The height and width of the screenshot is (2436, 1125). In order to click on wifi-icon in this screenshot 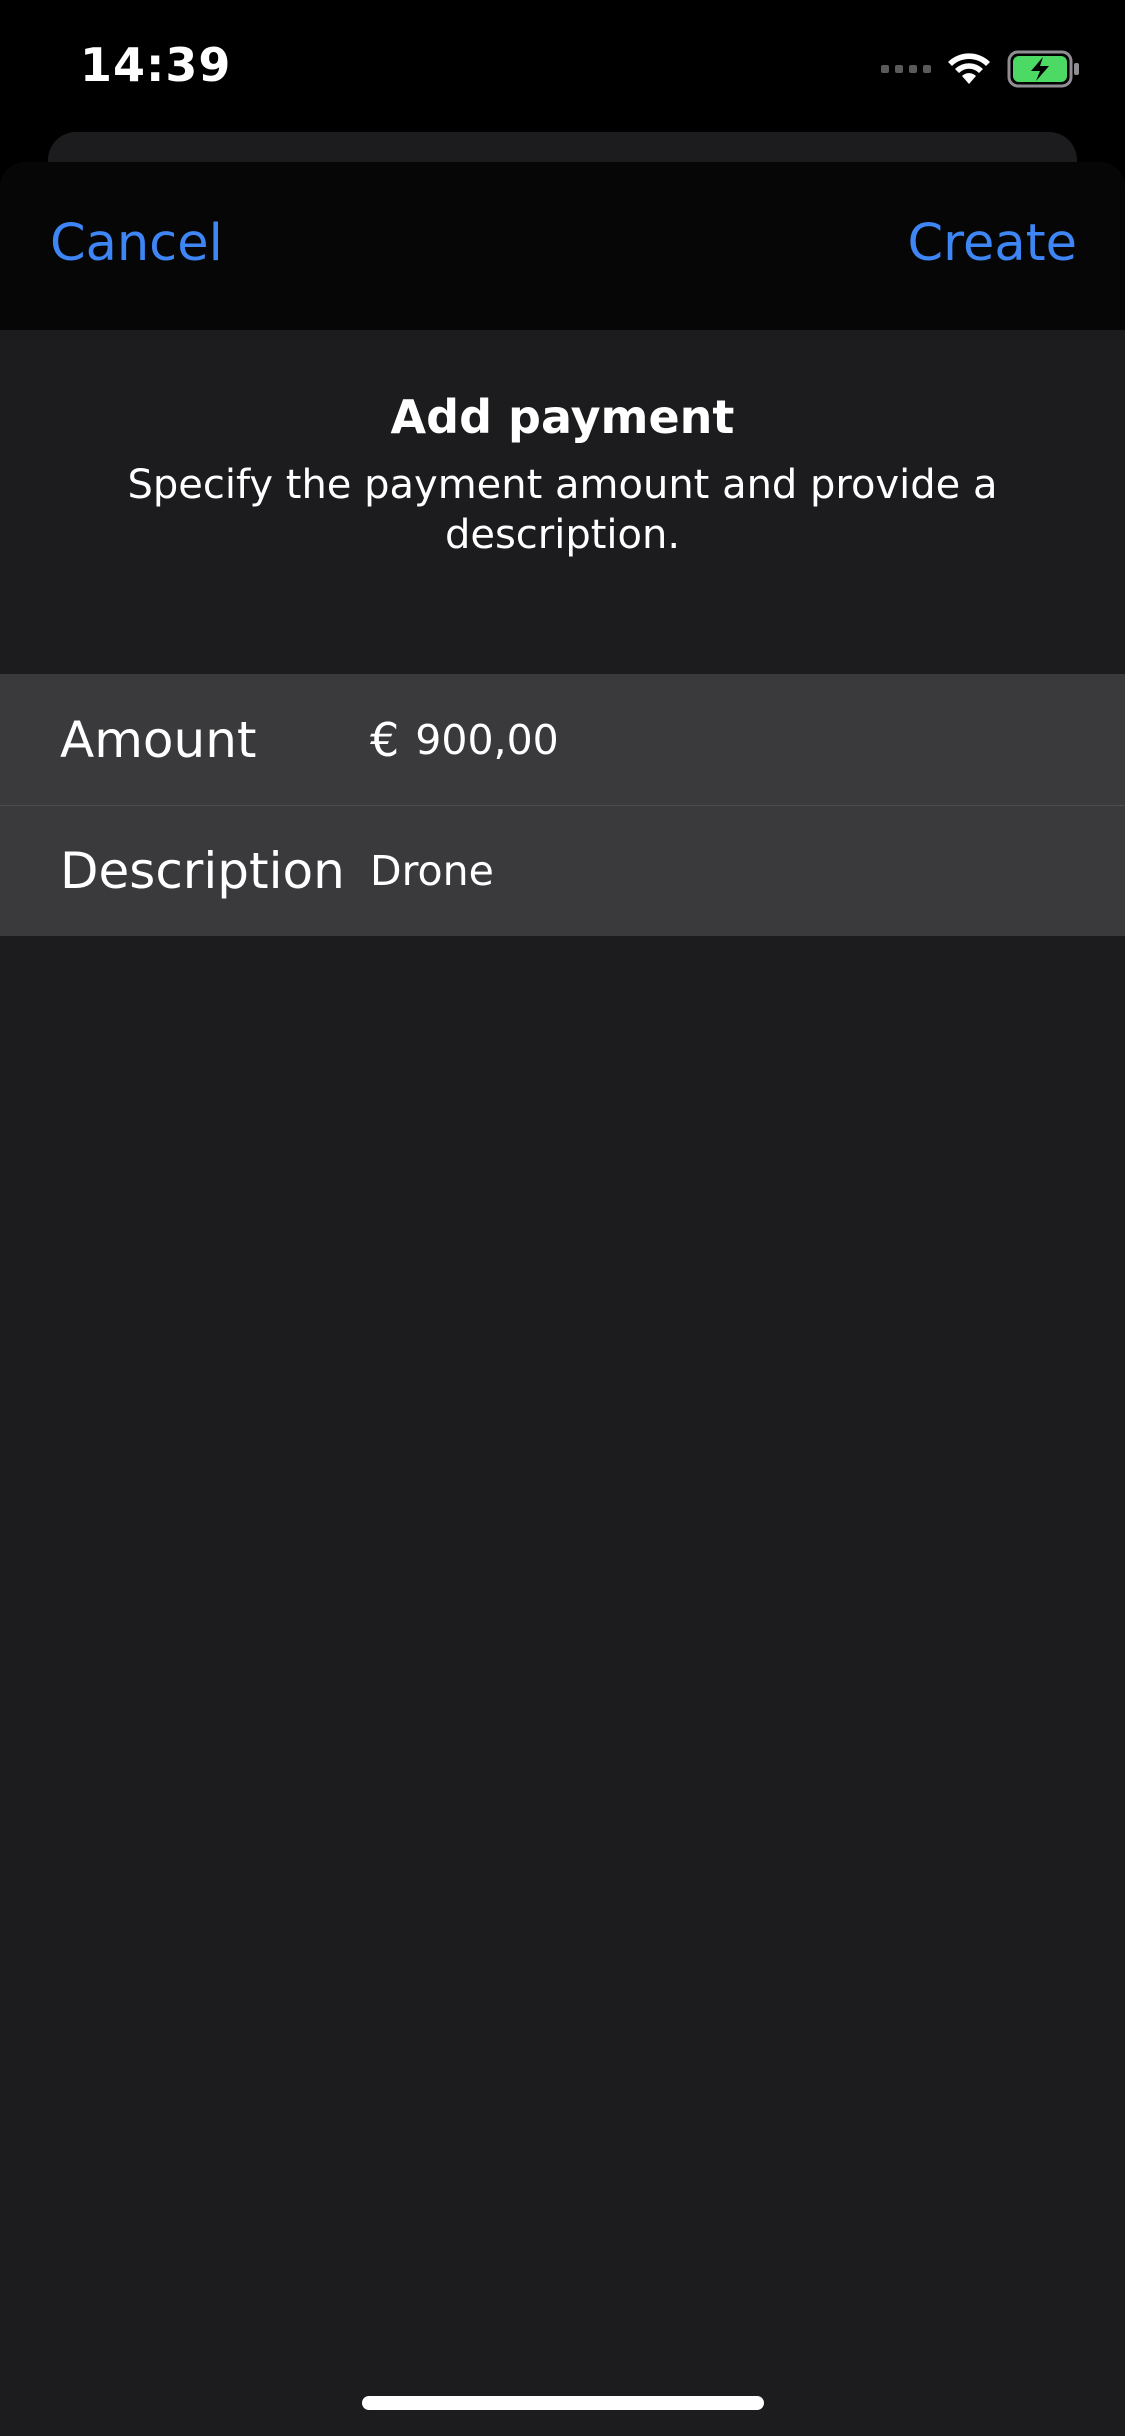, I will do `click(969, 68)`.